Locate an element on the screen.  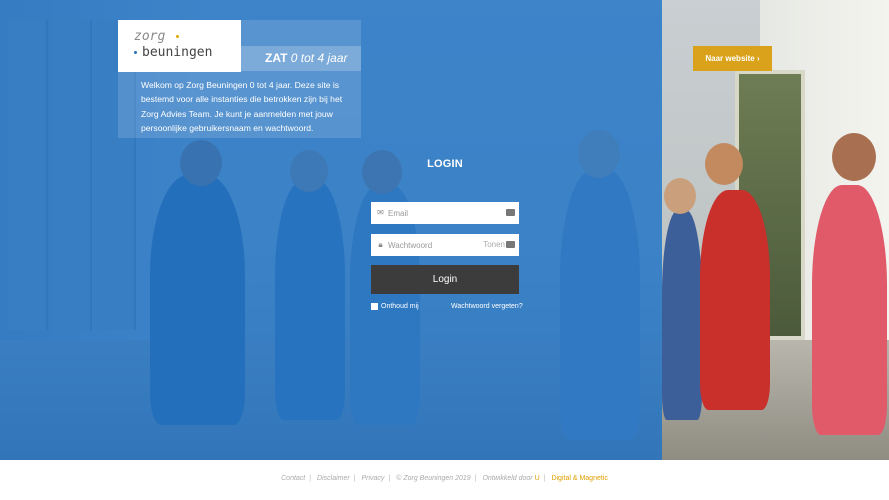
program-tagline: ZAT 0 tot 4 jaar is located at coordinates (301, 58).